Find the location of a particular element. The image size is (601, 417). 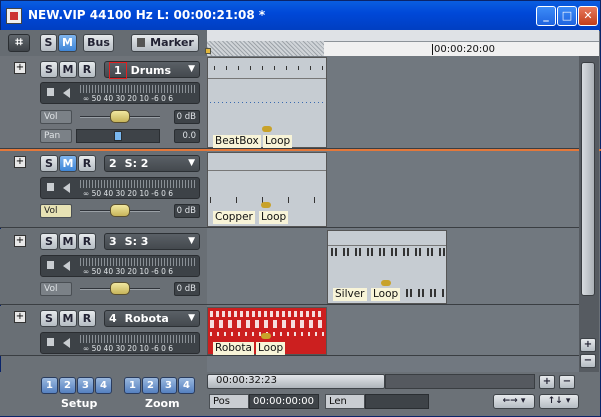

track-2-vol-knob is located at coordinates (120, 210).